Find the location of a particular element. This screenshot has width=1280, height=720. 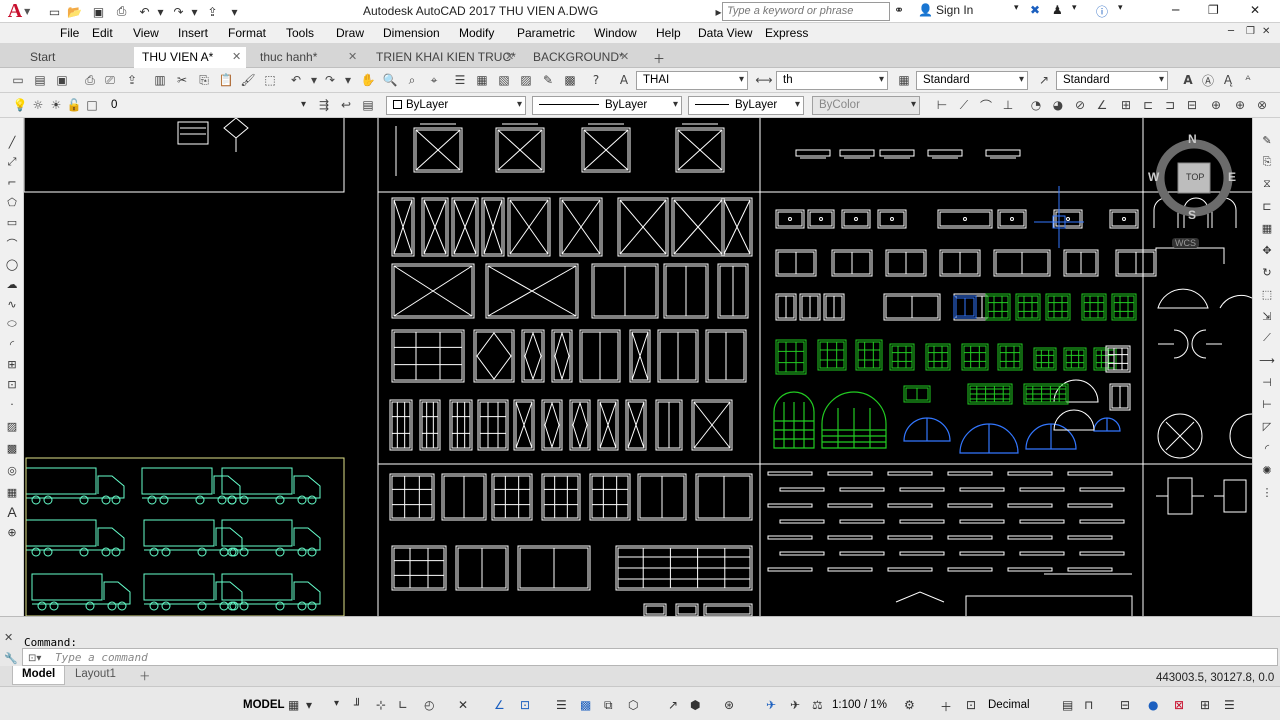

tab-trien-khai-kien-truc: TRIEN KHAI KIEN TRUC* is located at coordinates (446, 57).